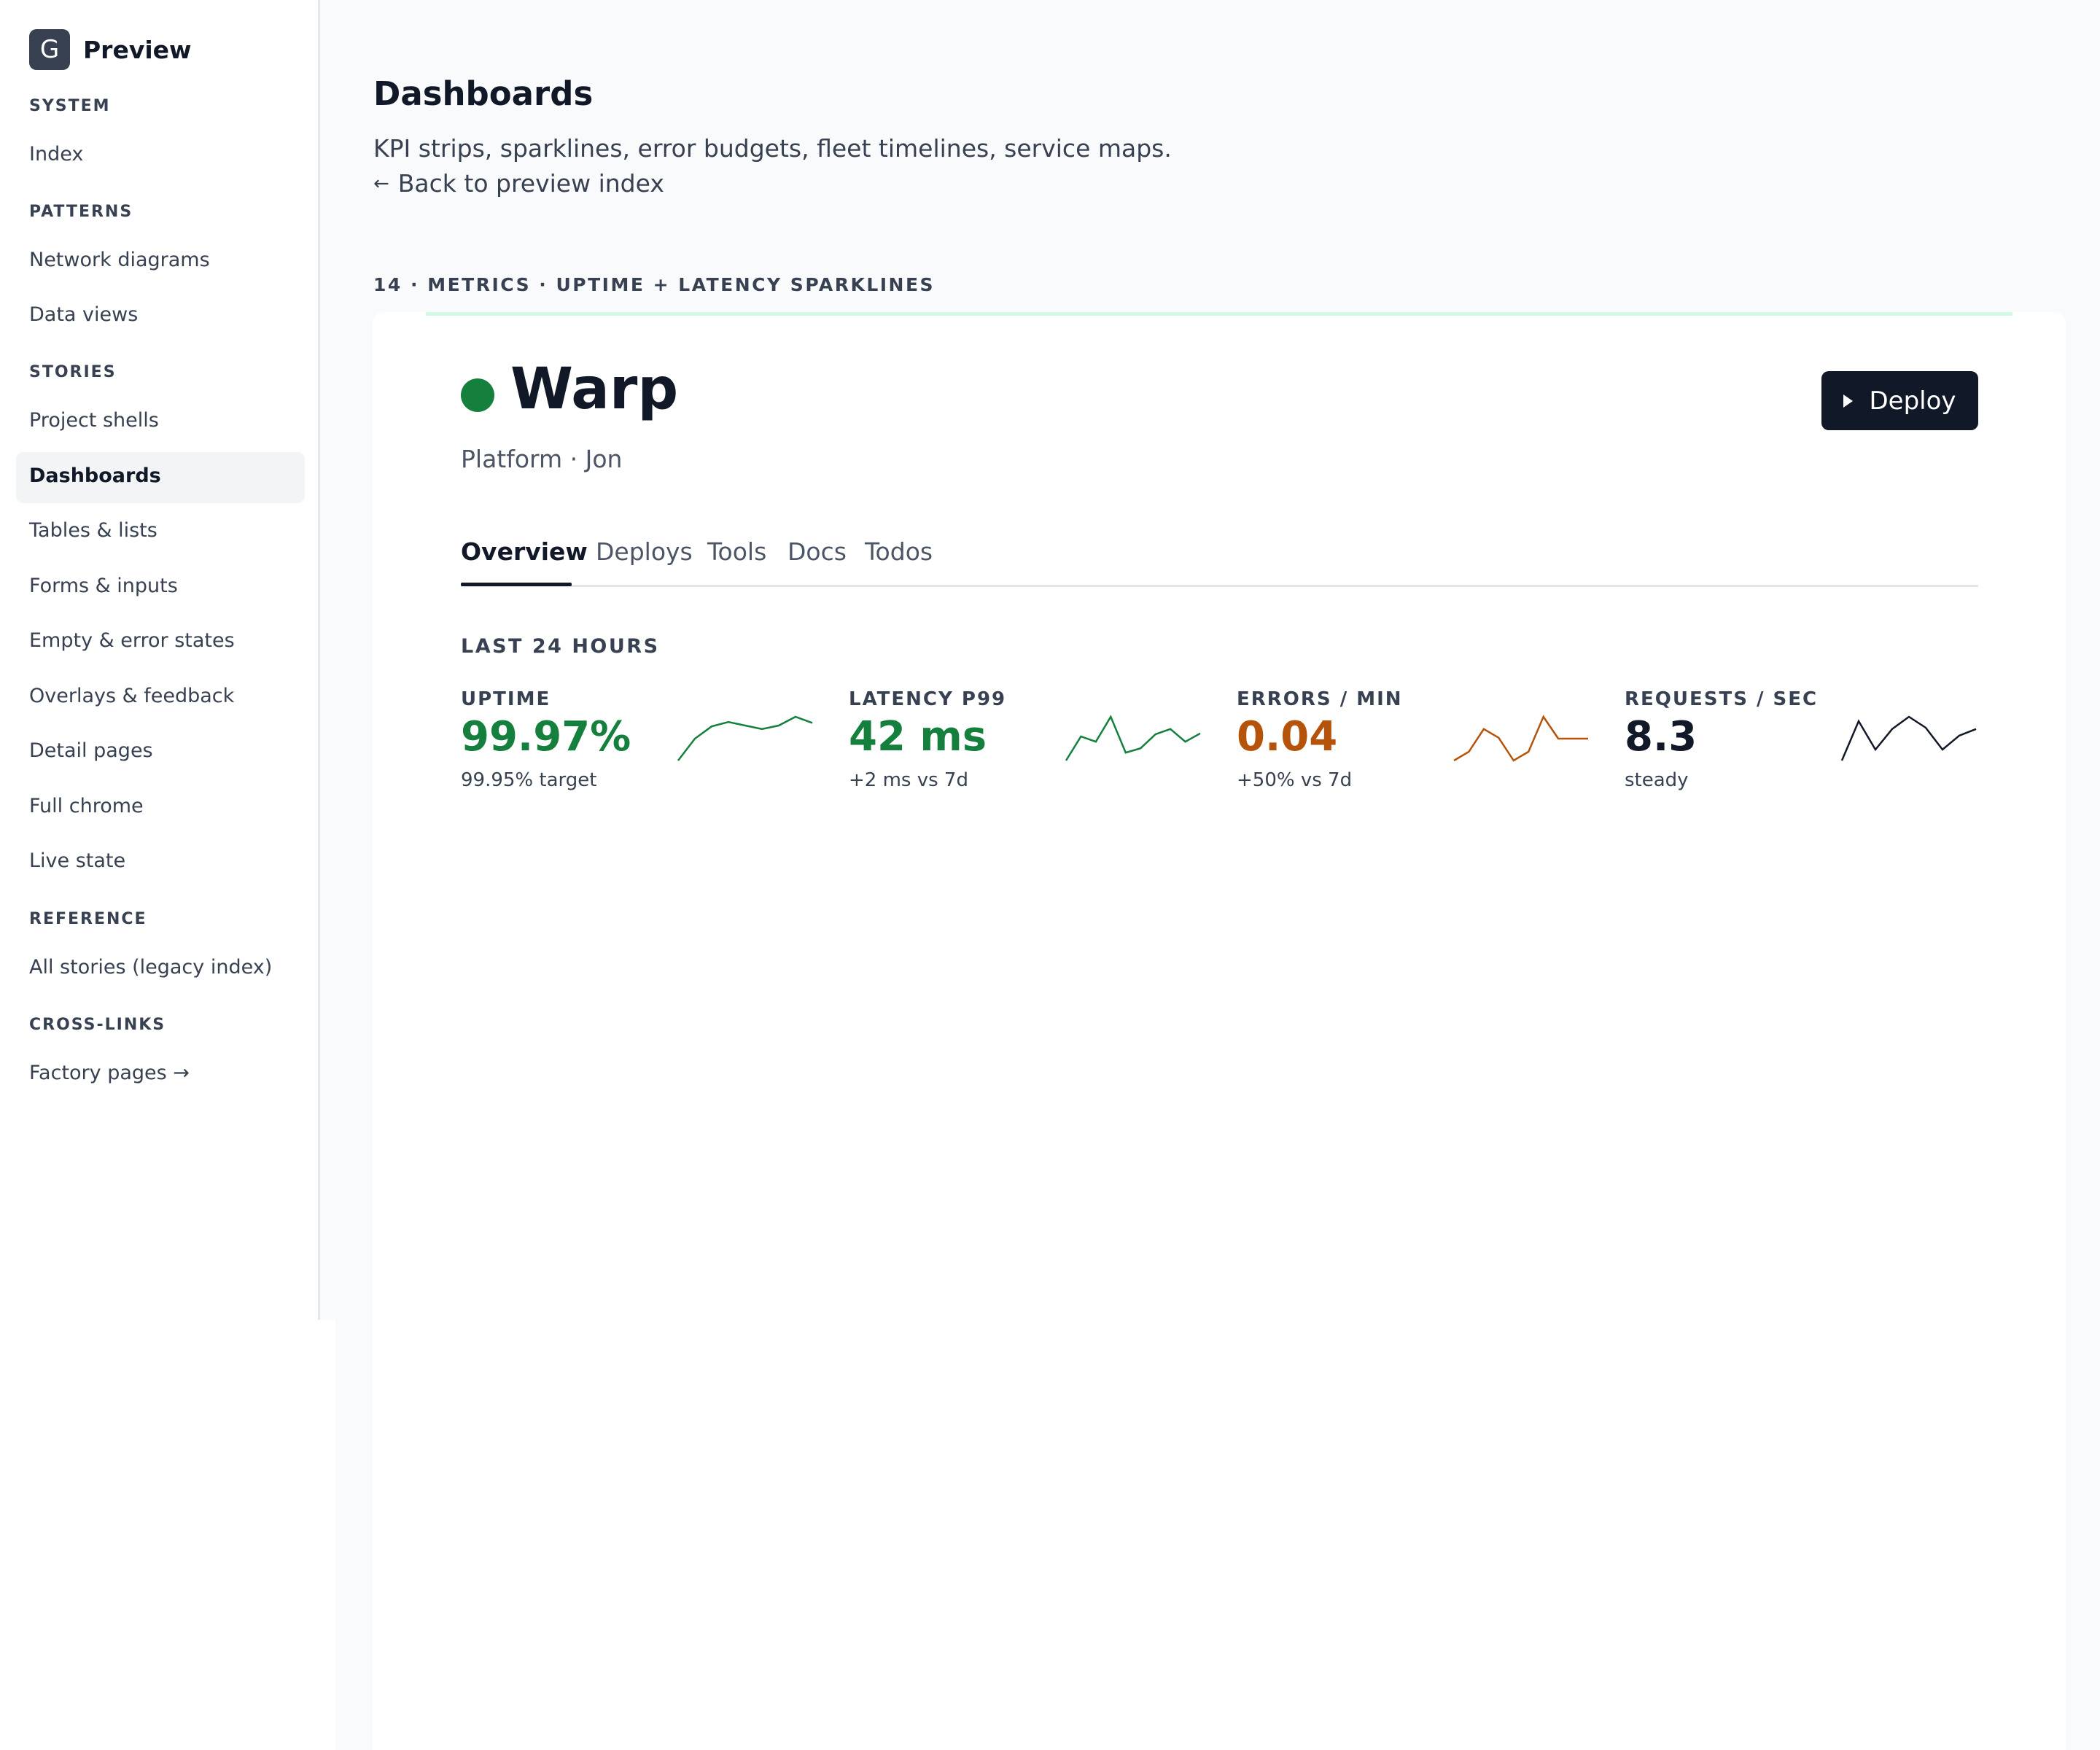  Describe the element at coordinates (97, 1025) in the screenshot. I see `nav-heading-cross-links: CROSS-LINKS` at that location.